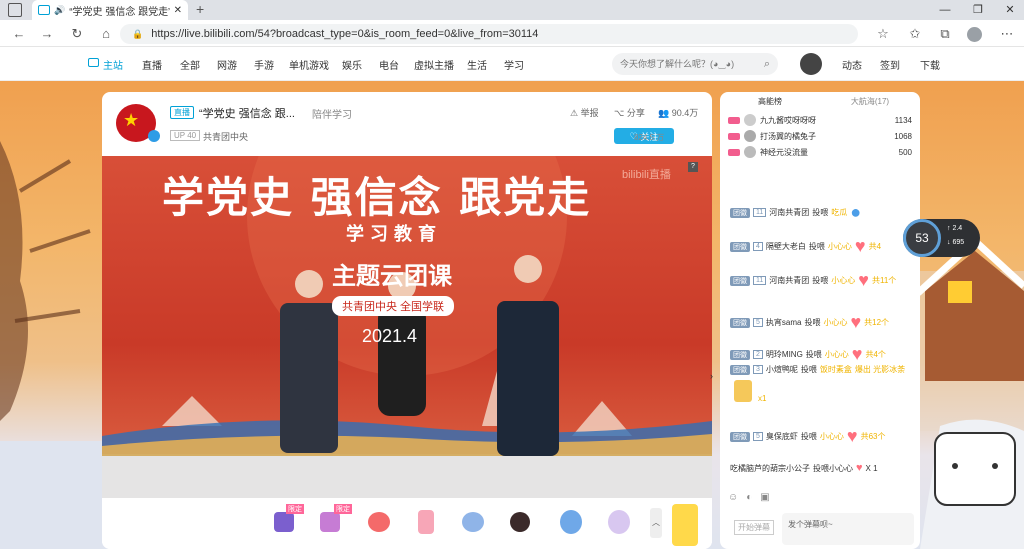 The width and height of the screenshot is (1024, 549). What do you see at coordinates (930, 64) in the screenshot?
I see `nav-download: 下载` at bounding box center [930, 64].